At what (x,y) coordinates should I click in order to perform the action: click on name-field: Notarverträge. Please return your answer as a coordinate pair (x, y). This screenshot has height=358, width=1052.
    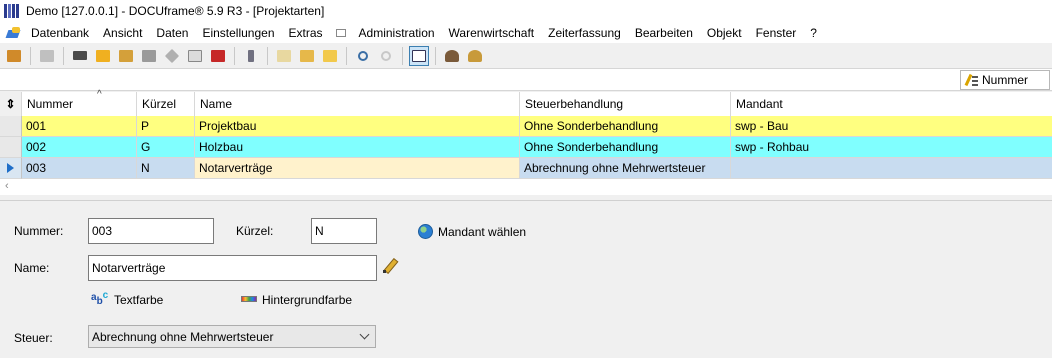
    Looking at the image, I should click on (232, 268).